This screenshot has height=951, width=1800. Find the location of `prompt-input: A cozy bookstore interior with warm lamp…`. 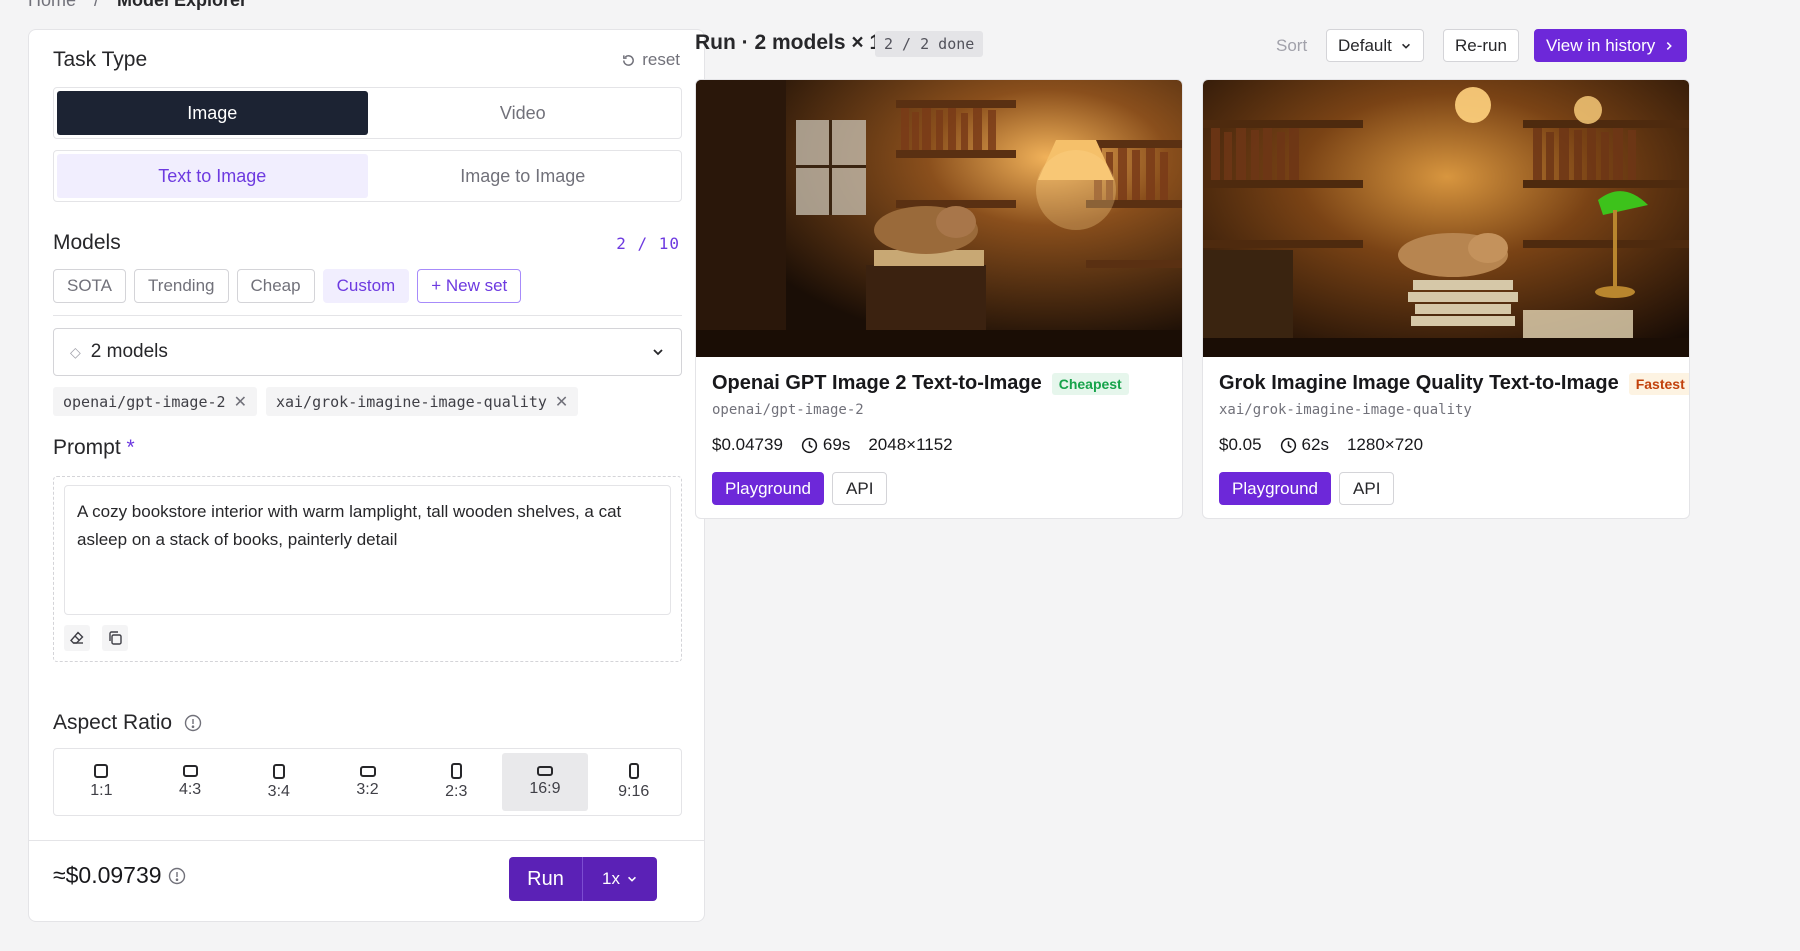

prompt-input: A cozy bookstore interior with warm lamp… is located at coordinates (367, 550).